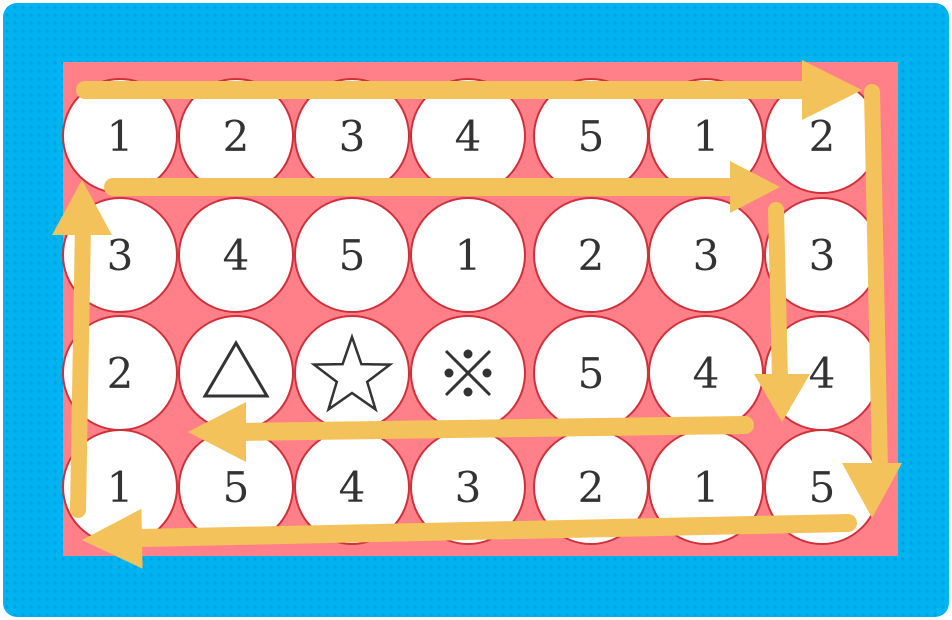 Image resolution: width=952 pixels, height=620 pixels. I want to click on grid-cell: 2, so click(591, 255).